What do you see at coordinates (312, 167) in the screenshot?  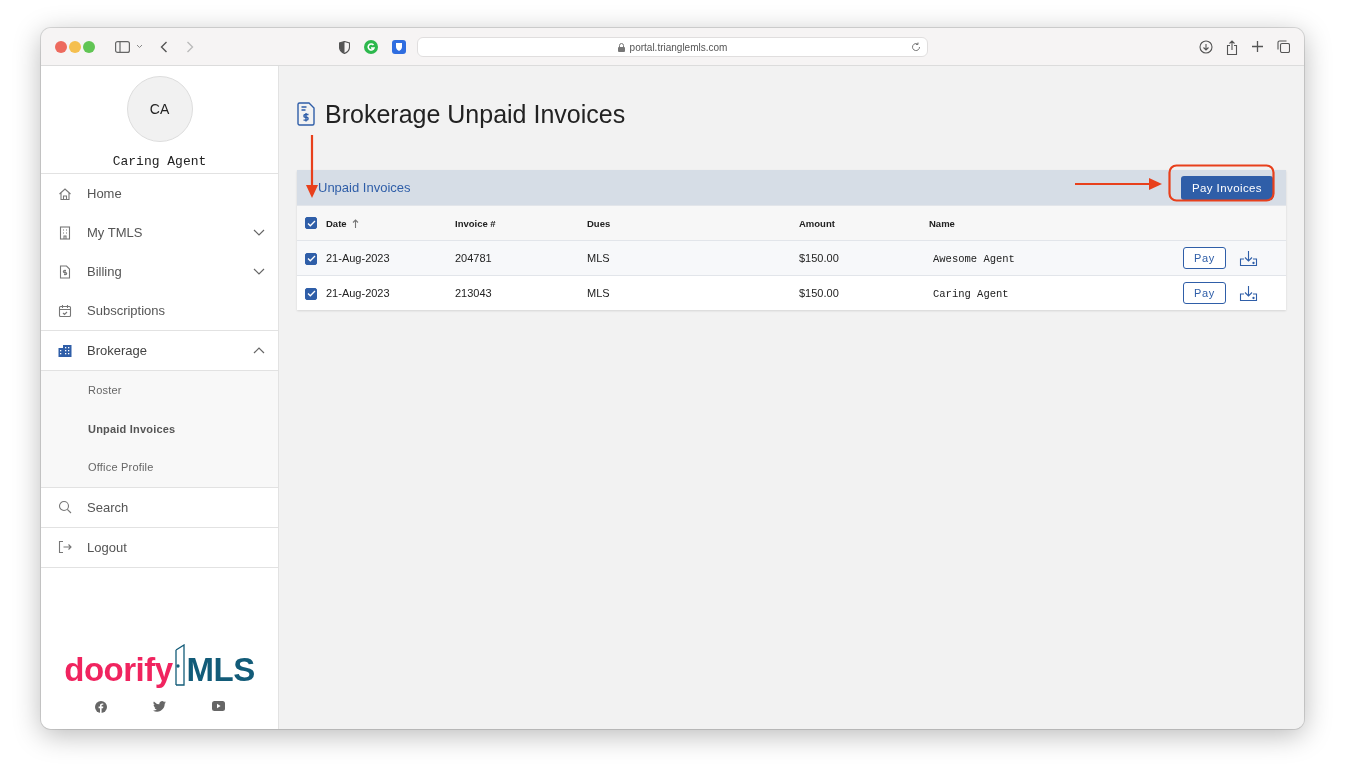 I see `annotation-arrow` at bounding box center [312, 167].